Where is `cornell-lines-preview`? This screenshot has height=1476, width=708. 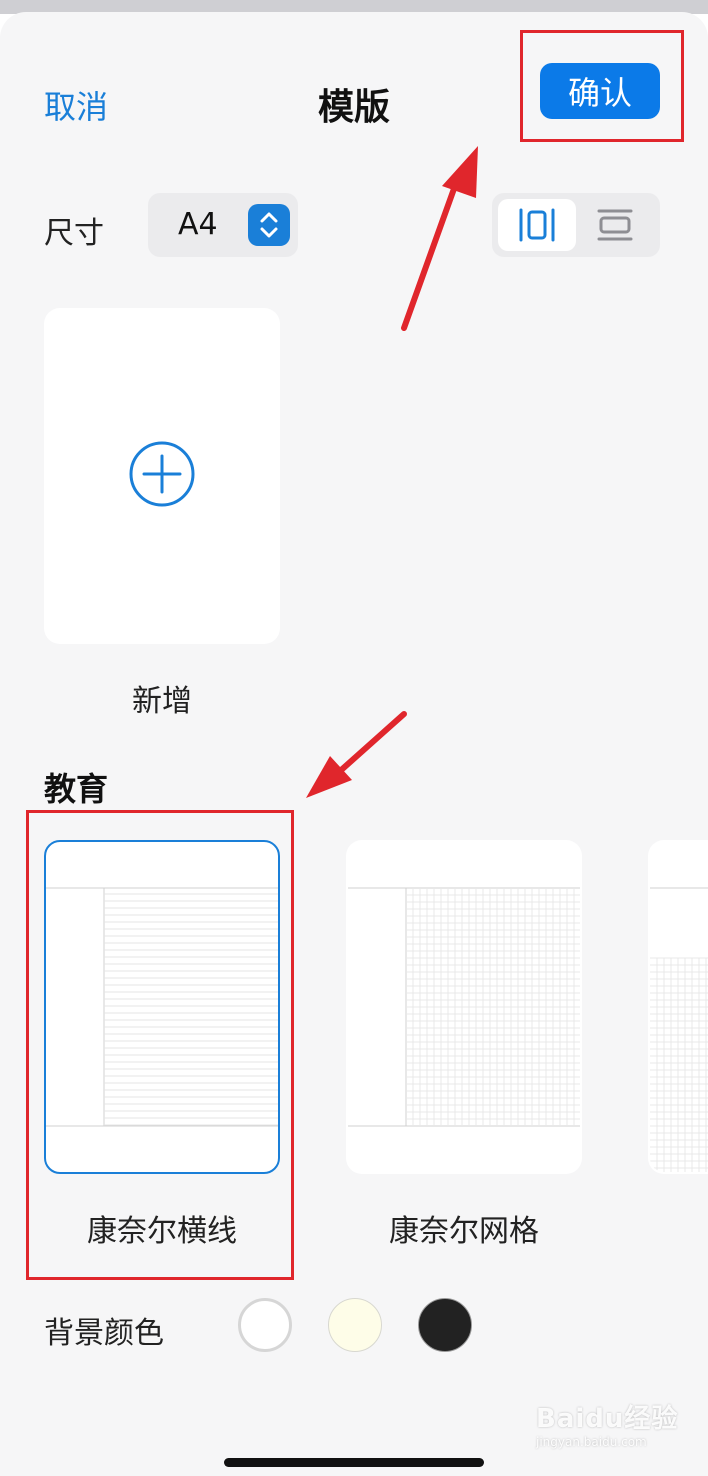 cornell-lines-preview is located at coordinates (162, 1007).